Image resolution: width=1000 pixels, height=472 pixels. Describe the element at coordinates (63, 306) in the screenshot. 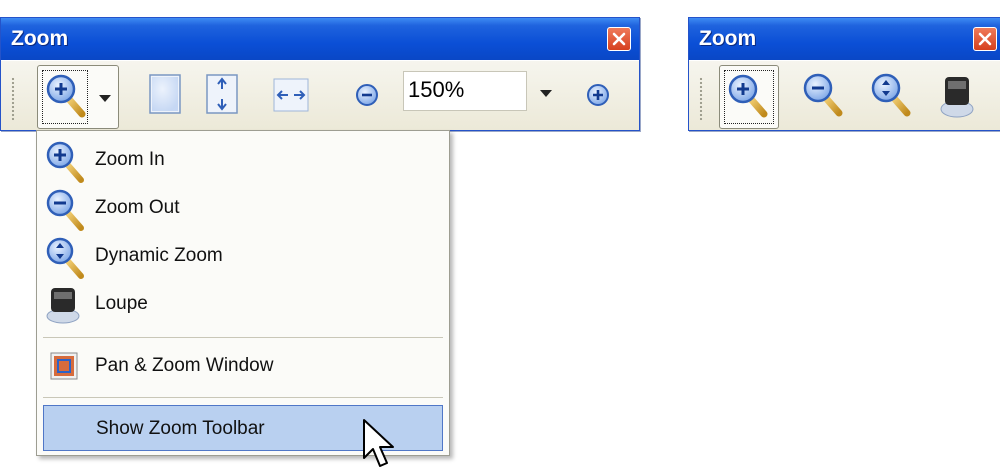

I see `loupe-icon` at that location.